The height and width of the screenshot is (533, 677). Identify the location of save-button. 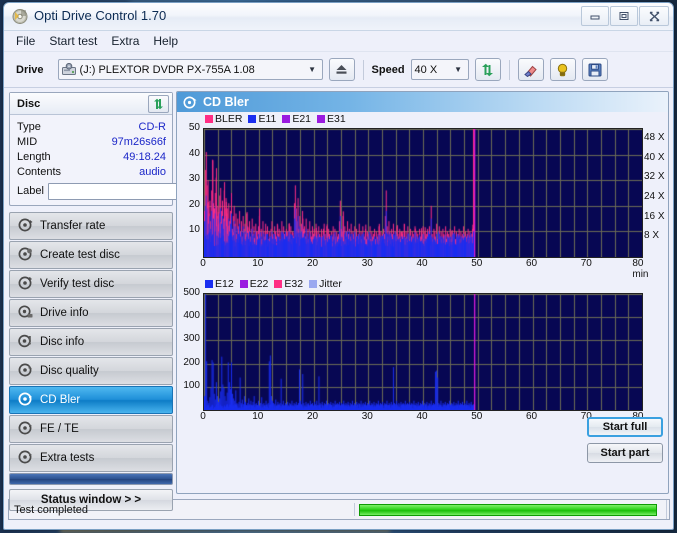
(594, 69).